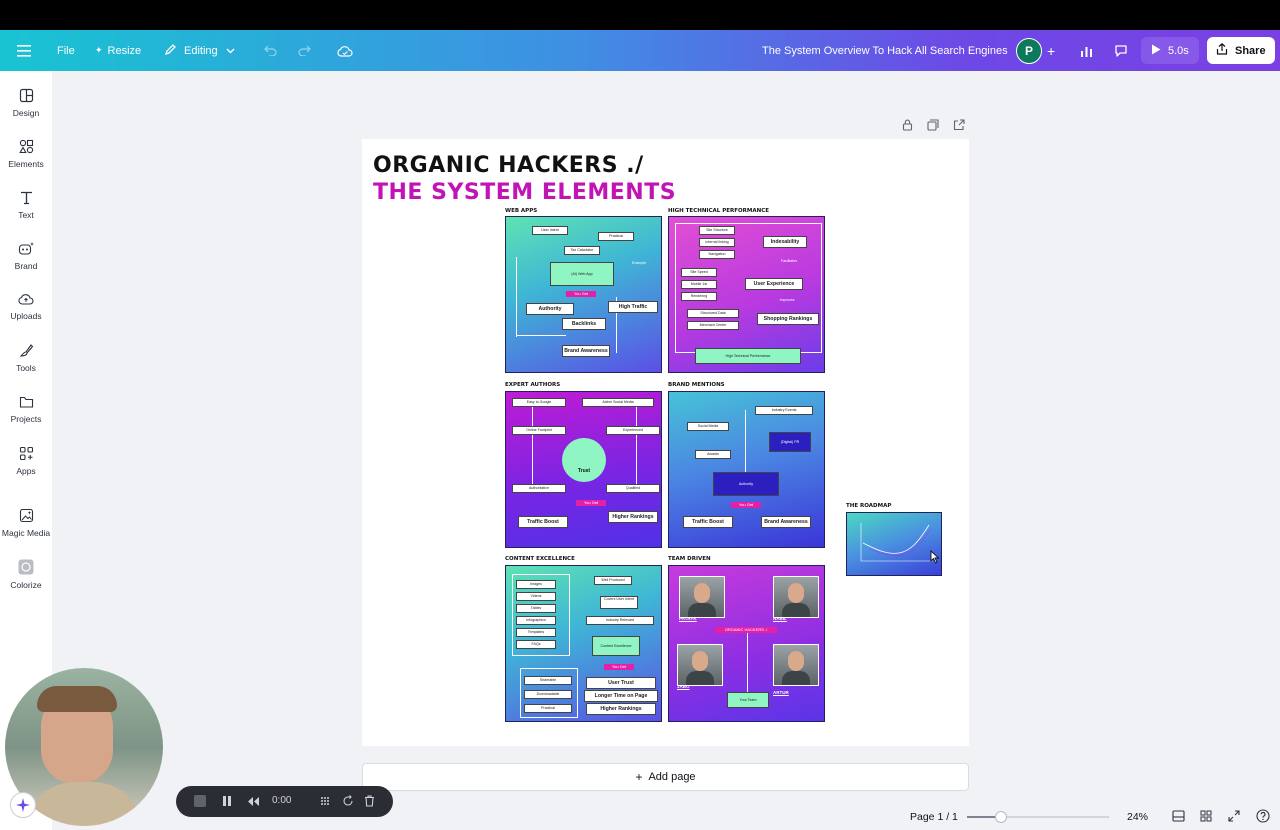  What do you see at coordinates (616, 236) in the screenshot?
I see `diagram-box: Practical` at bounding box center [616, 236].